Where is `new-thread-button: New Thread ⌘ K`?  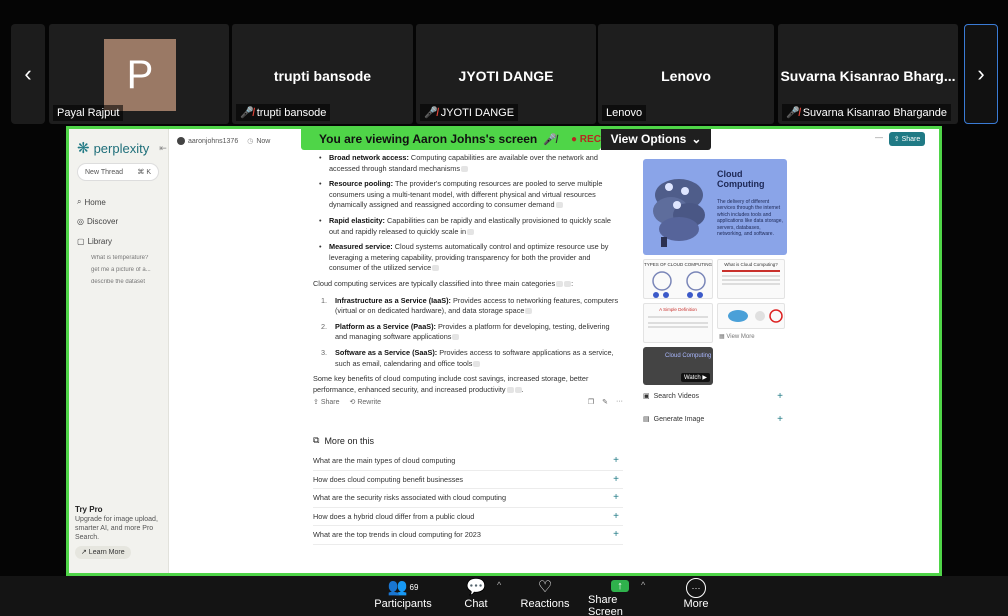
new-thread-button: New Thread ⌘ K is located at coordinates (118, 172).